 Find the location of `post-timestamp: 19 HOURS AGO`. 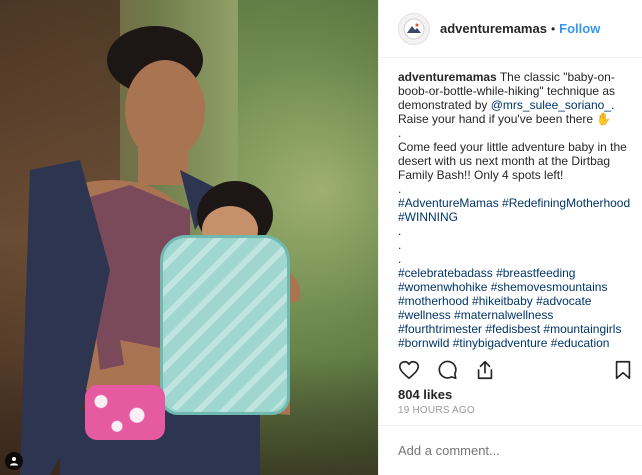

post-timestamp: 19 HOURS AGO is located at coordinates (436, 410).